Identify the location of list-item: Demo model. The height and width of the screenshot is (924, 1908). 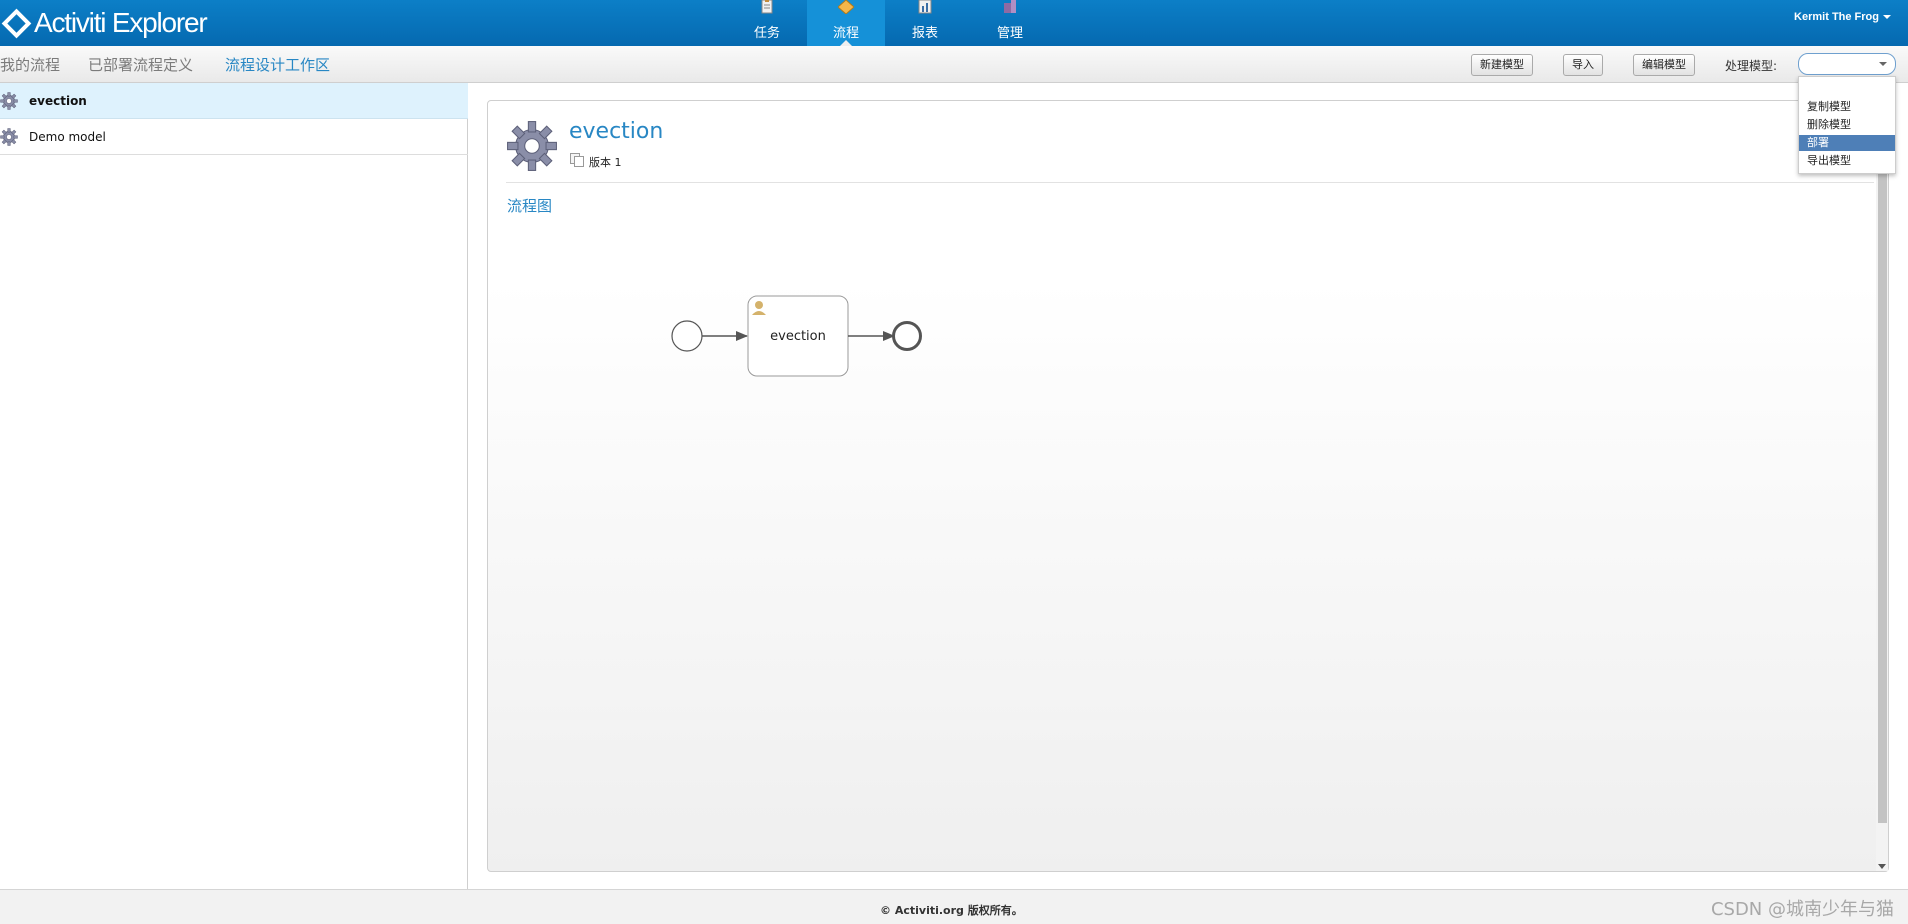
(234, 137).